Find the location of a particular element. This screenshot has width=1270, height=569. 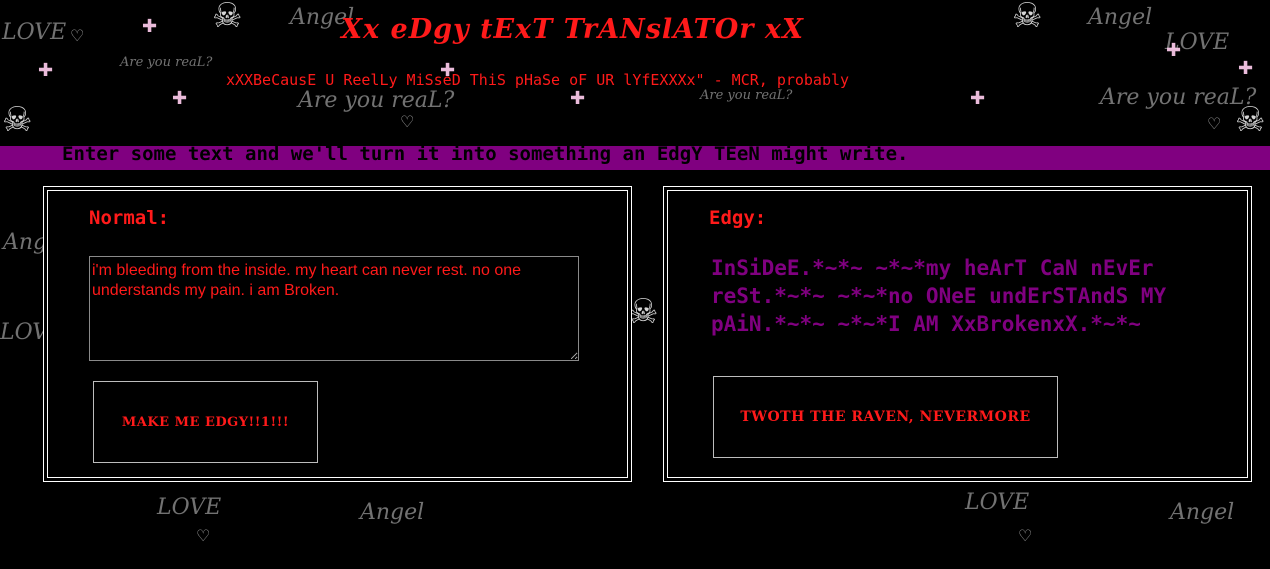

normal-heading: Normal: is located at coordinates (129, 218).